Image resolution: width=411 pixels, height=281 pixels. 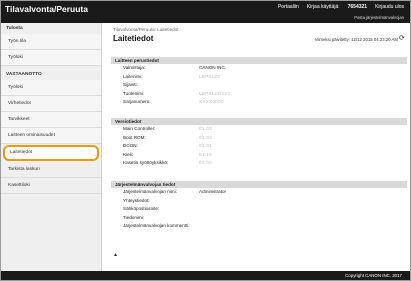 What do you see at coordinates (259, 94) in the screenshot?
I see `info-row: Tuotenimi: LBP0123/123` at bounding box center [259, 94].